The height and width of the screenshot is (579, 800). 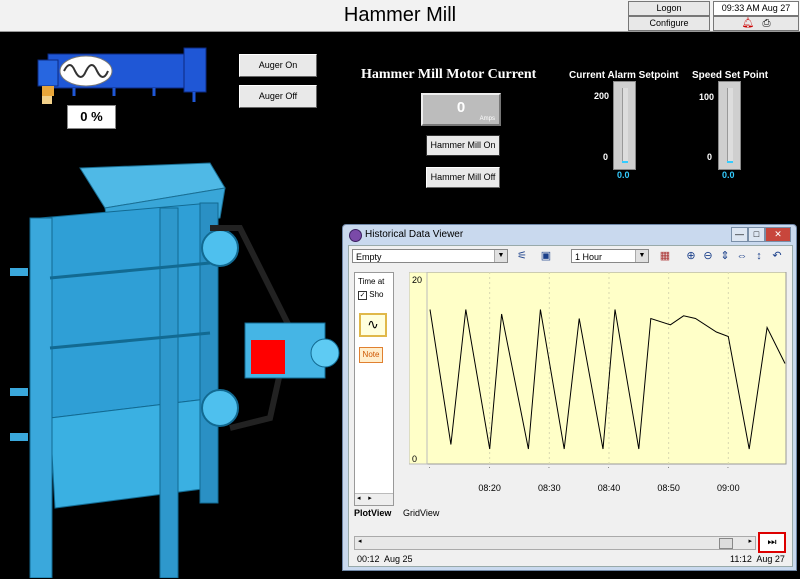 What do you see at coordinates (278, 96) in the screenshot?
I see `auger-off-button: Auger Off` at bounding box center [278, 96].